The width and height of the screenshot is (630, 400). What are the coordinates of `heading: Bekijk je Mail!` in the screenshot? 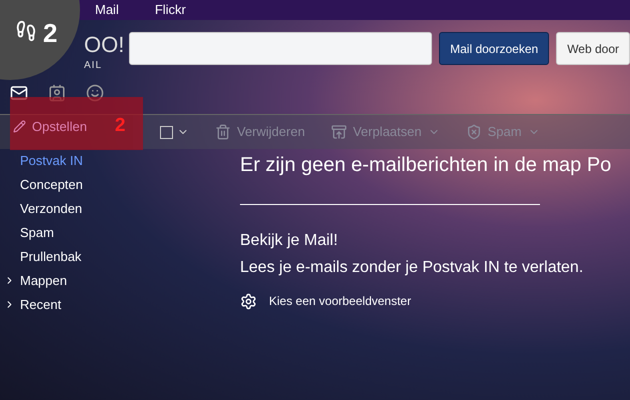 It's located at (289, 241).